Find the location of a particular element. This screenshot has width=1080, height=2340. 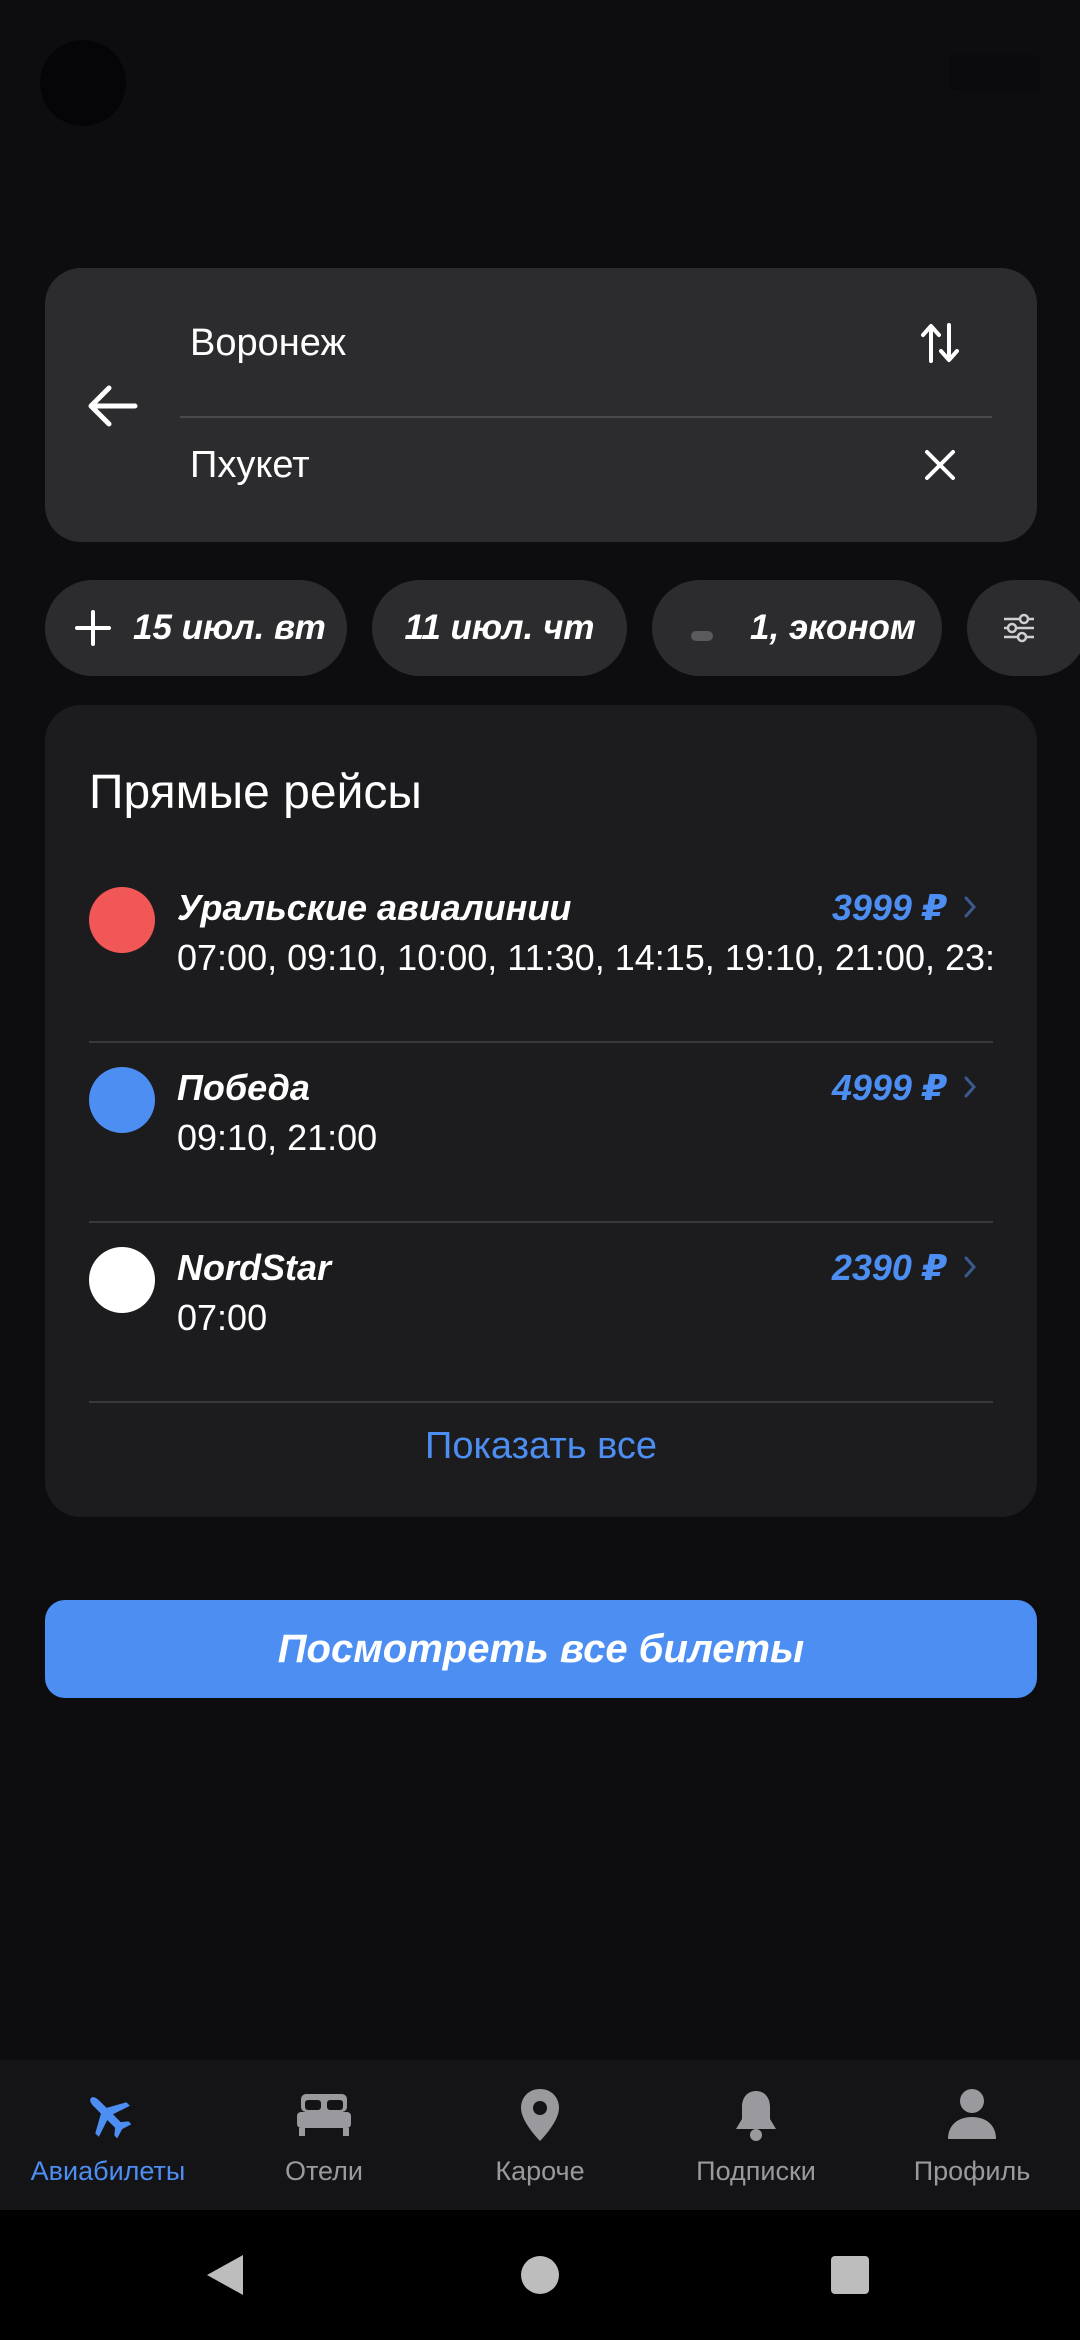

nav-item-hotels: Отели is located at coordinates (324, 2135).